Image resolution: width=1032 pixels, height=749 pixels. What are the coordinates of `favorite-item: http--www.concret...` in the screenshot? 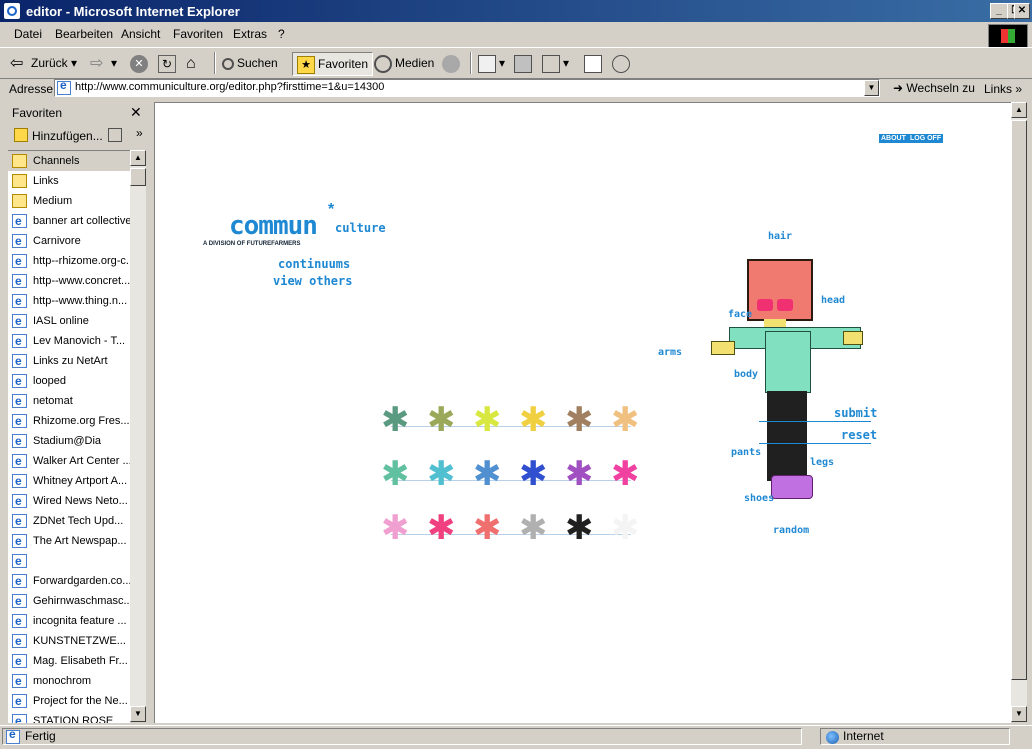 It's located at (69, 281).